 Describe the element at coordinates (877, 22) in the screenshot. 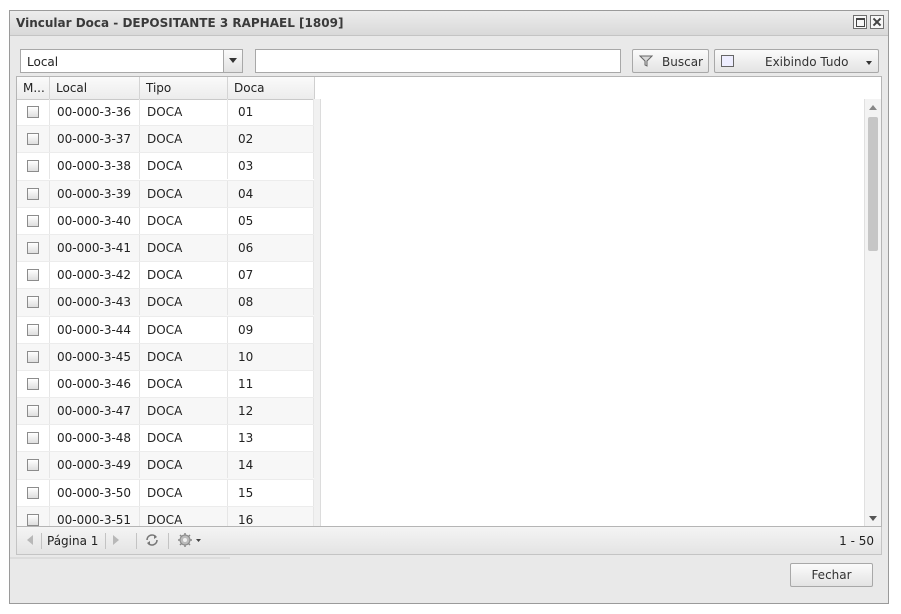

I see `close-icon` at that location.